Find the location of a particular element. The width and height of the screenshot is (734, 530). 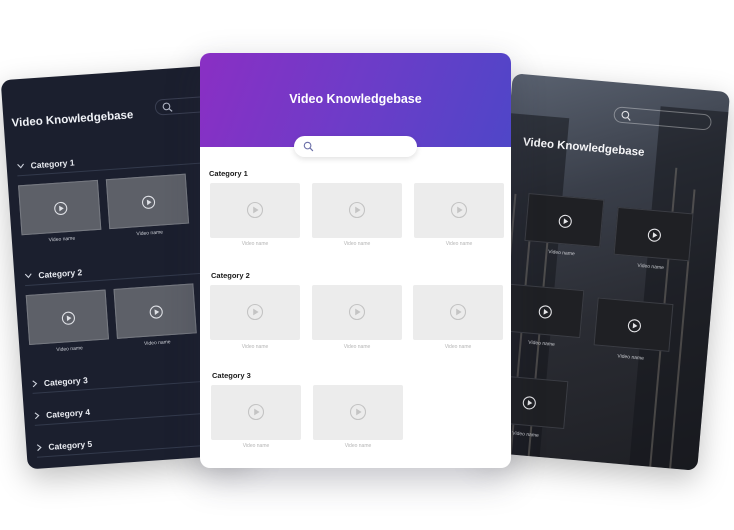

center-category-2: Category 2 is located at coordinates (230, 275).